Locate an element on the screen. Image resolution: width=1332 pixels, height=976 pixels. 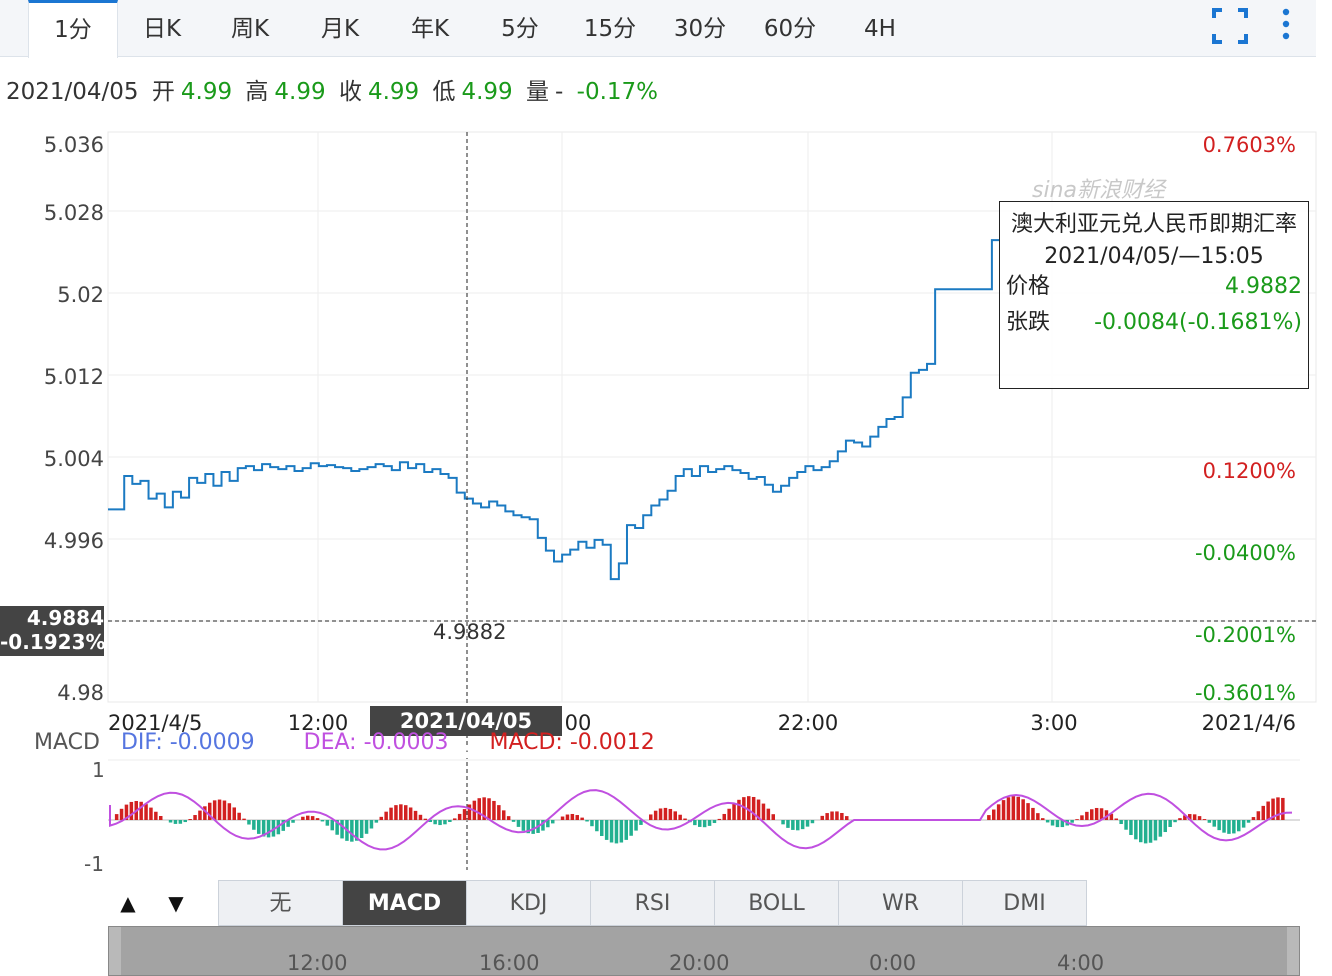
scroll-down-button: ▼ is located at coordinates (176, 903).